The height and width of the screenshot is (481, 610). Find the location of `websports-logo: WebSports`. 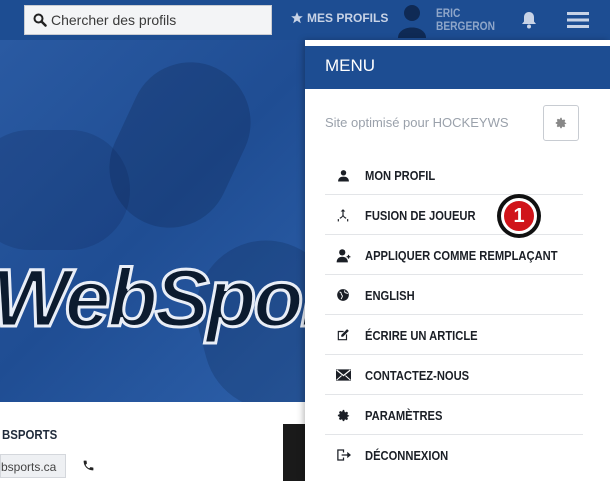

websports-logo: WebSports is located at coordinates (152, 299).